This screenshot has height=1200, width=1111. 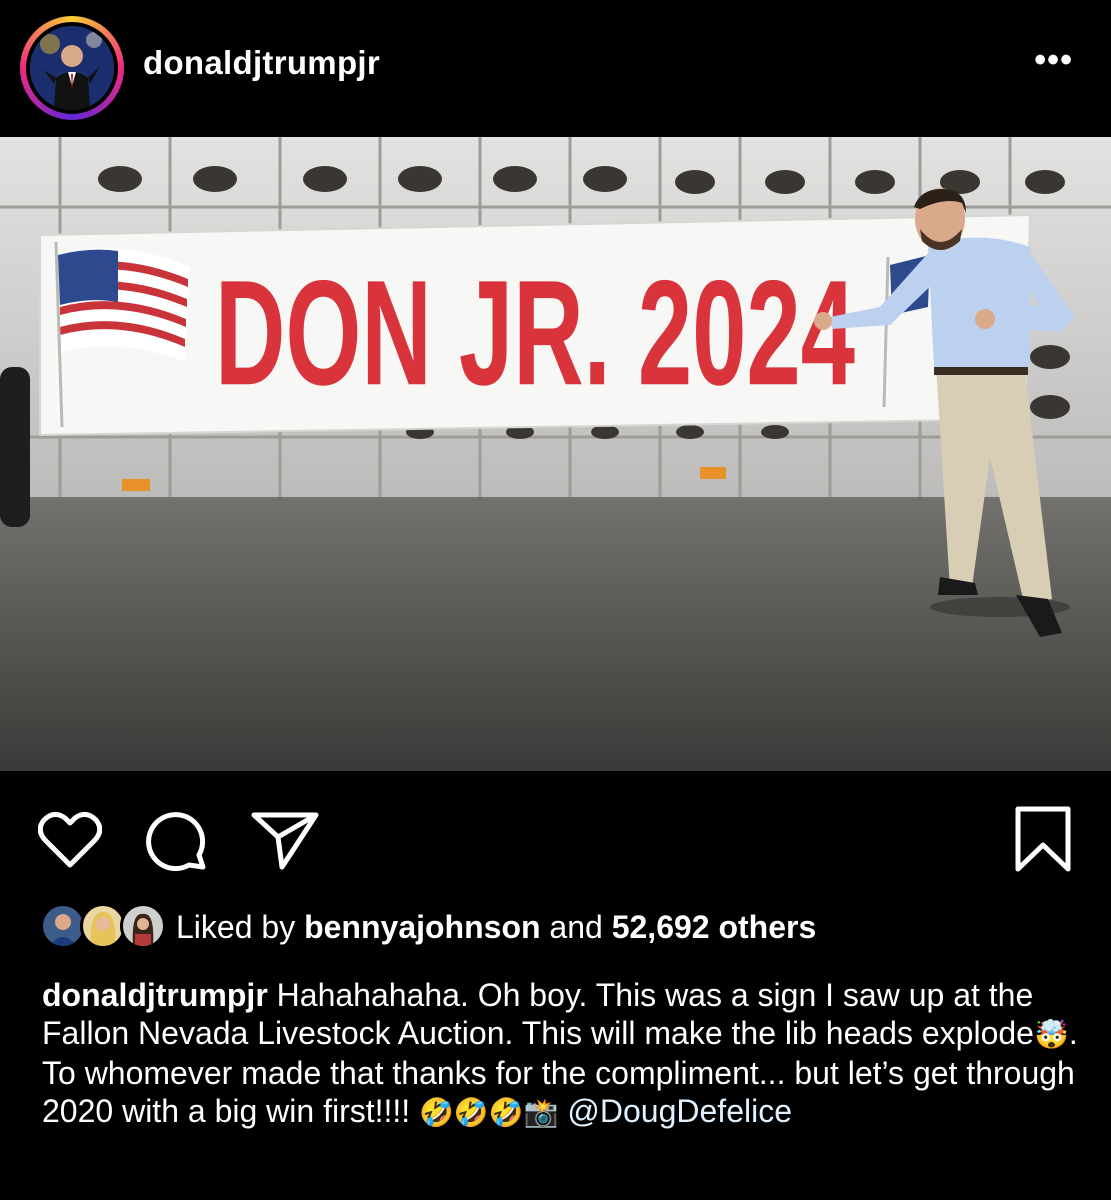 I want to click on caption-username: donaldjtrumpjr, so click(x=155, y=995).